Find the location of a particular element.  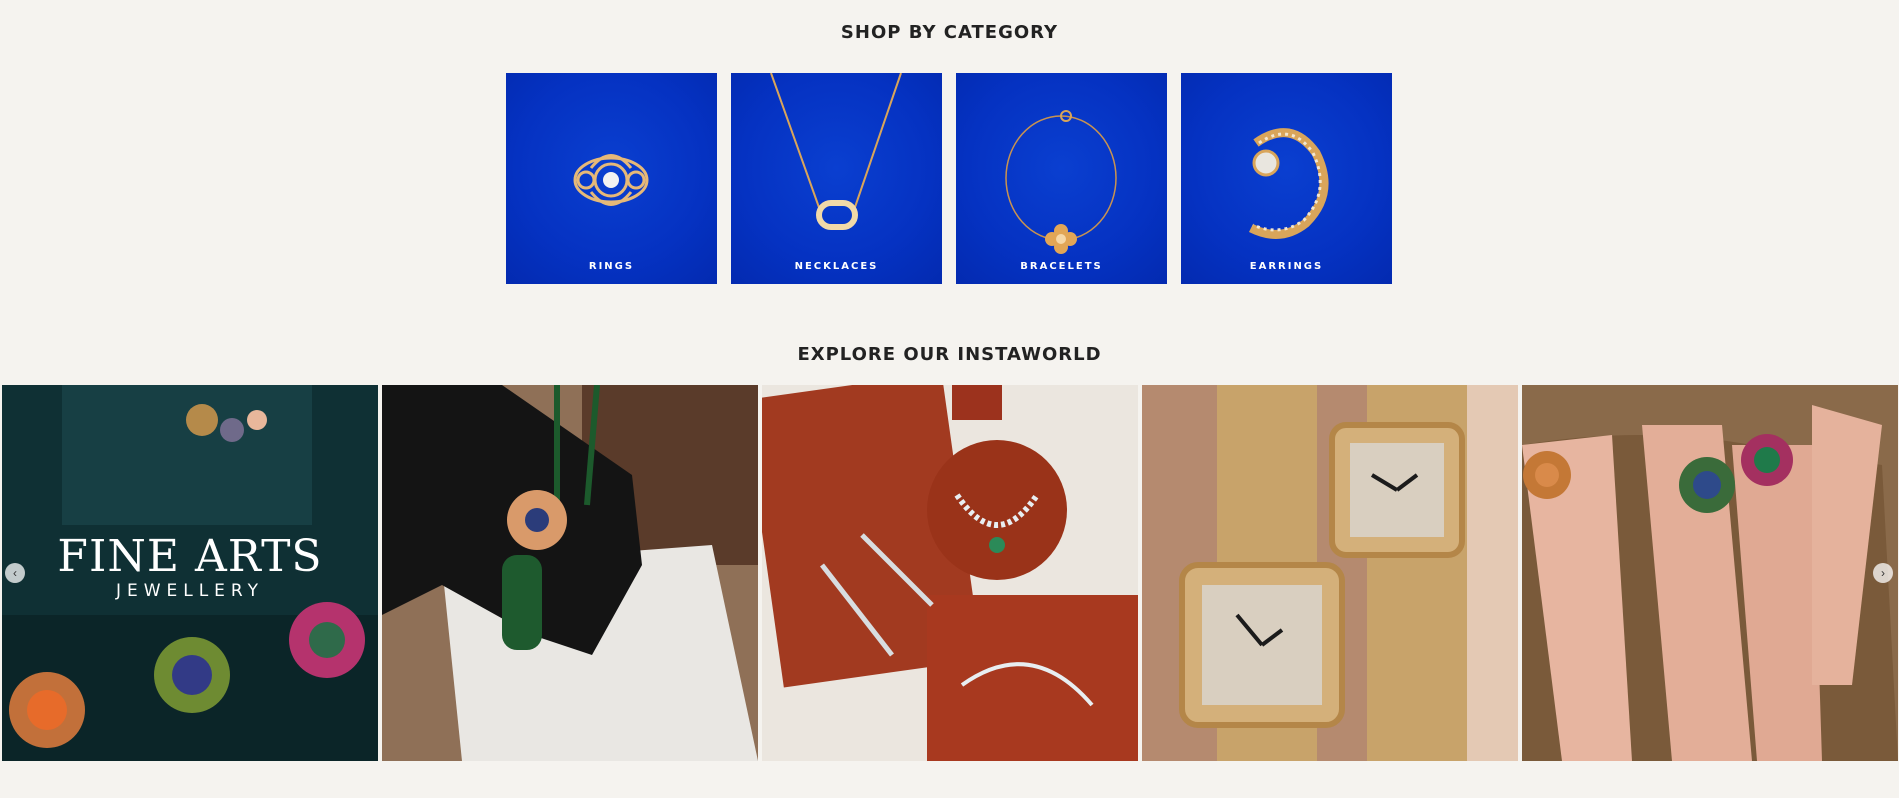

category-grid: RINGS NECKLACES BRACELETS EARRINGS is located at coordinates (949, 178).